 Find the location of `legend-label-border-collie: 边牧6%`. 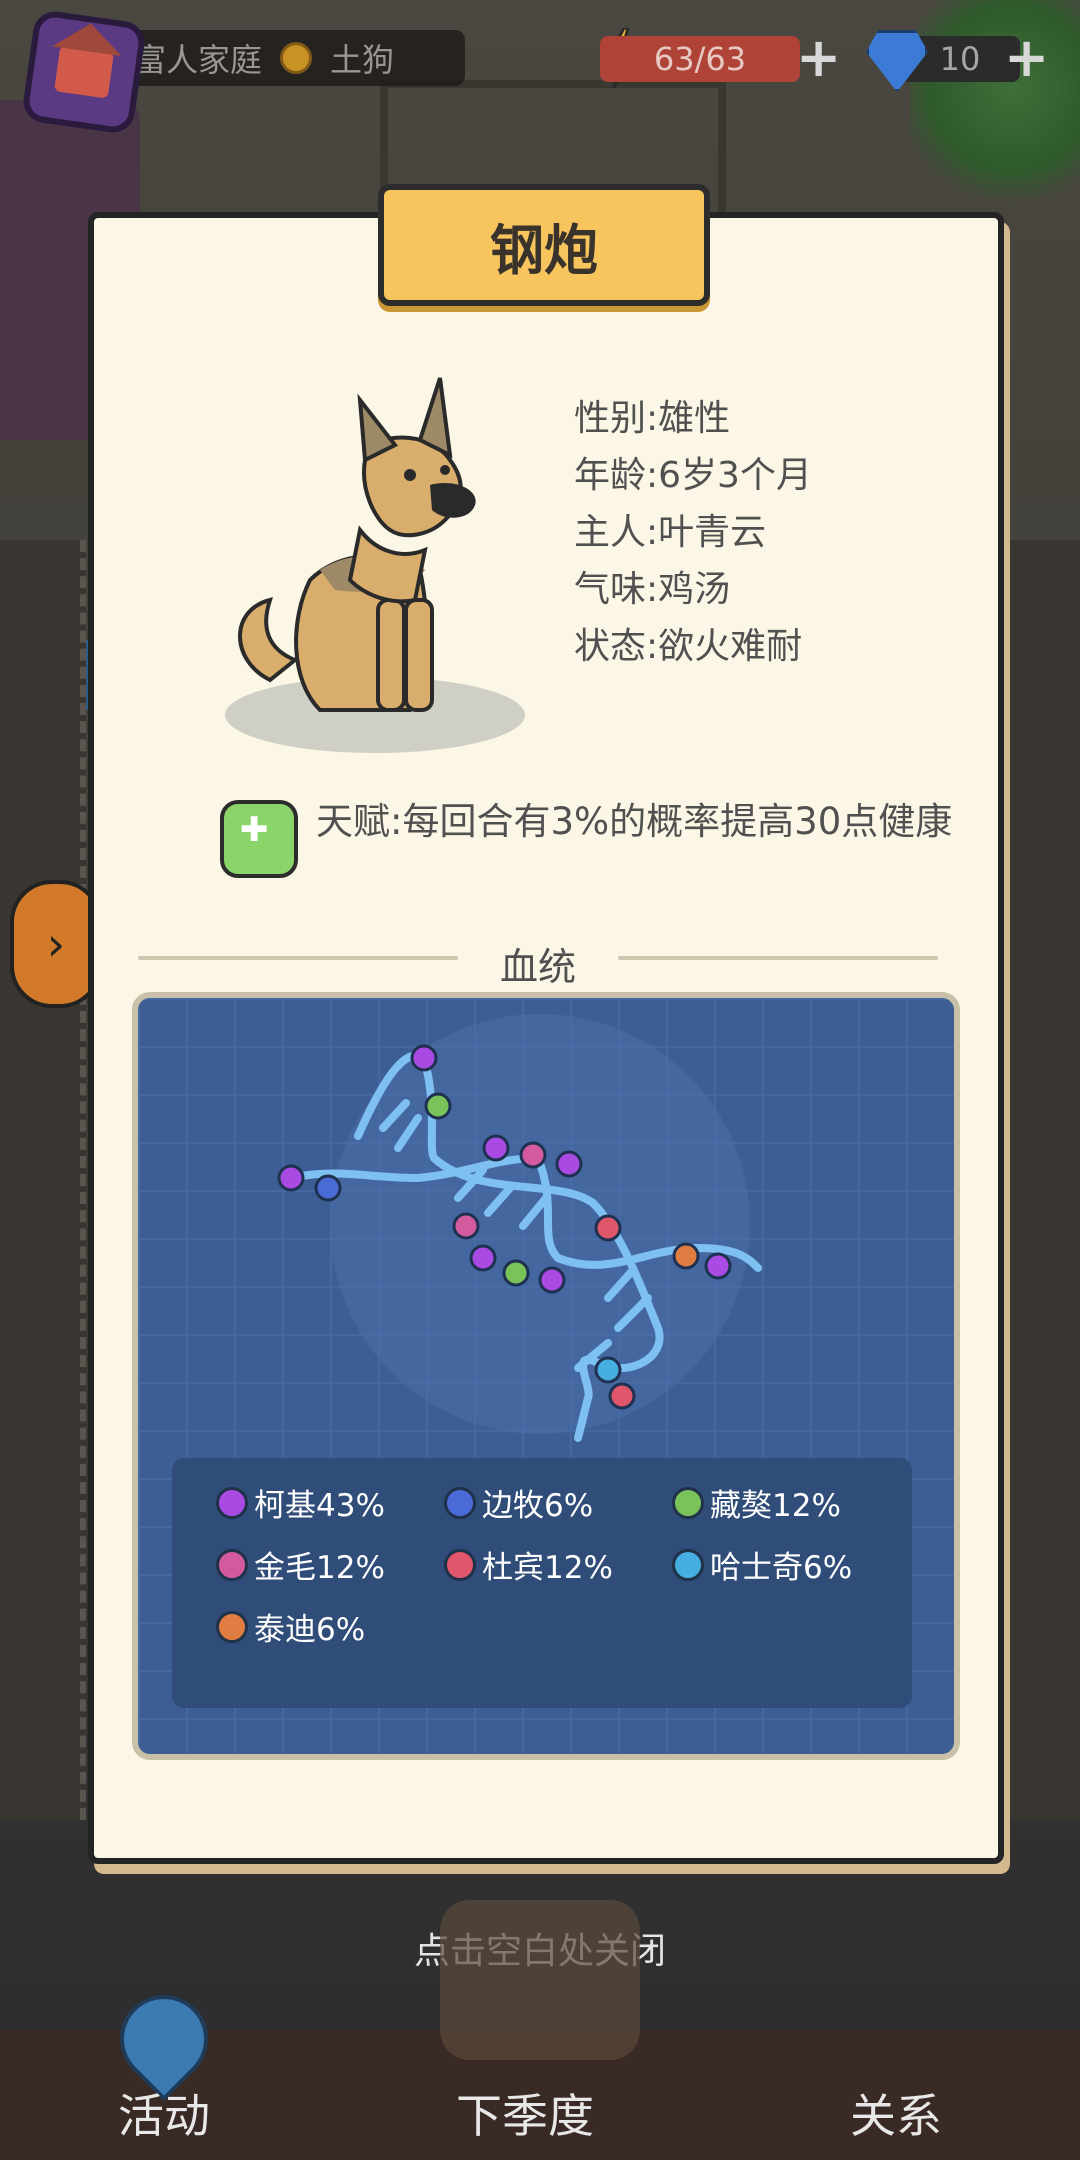

legend-label-border-collie: 边牧6% is located at coordinates (538, 1506).